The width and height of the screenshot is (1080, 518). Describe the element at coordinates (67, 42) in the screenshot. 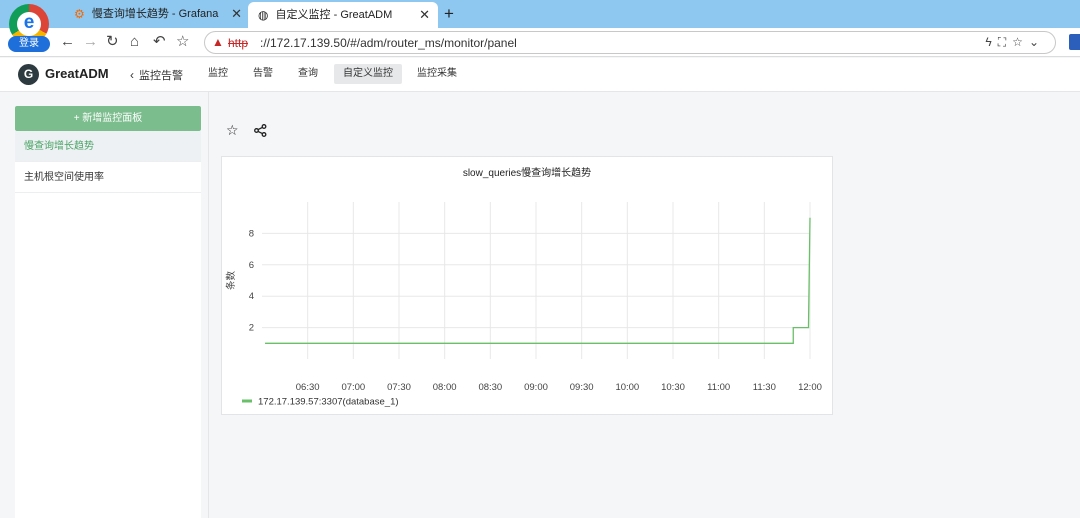

I see `back-arrow-icon: ←` at that location.